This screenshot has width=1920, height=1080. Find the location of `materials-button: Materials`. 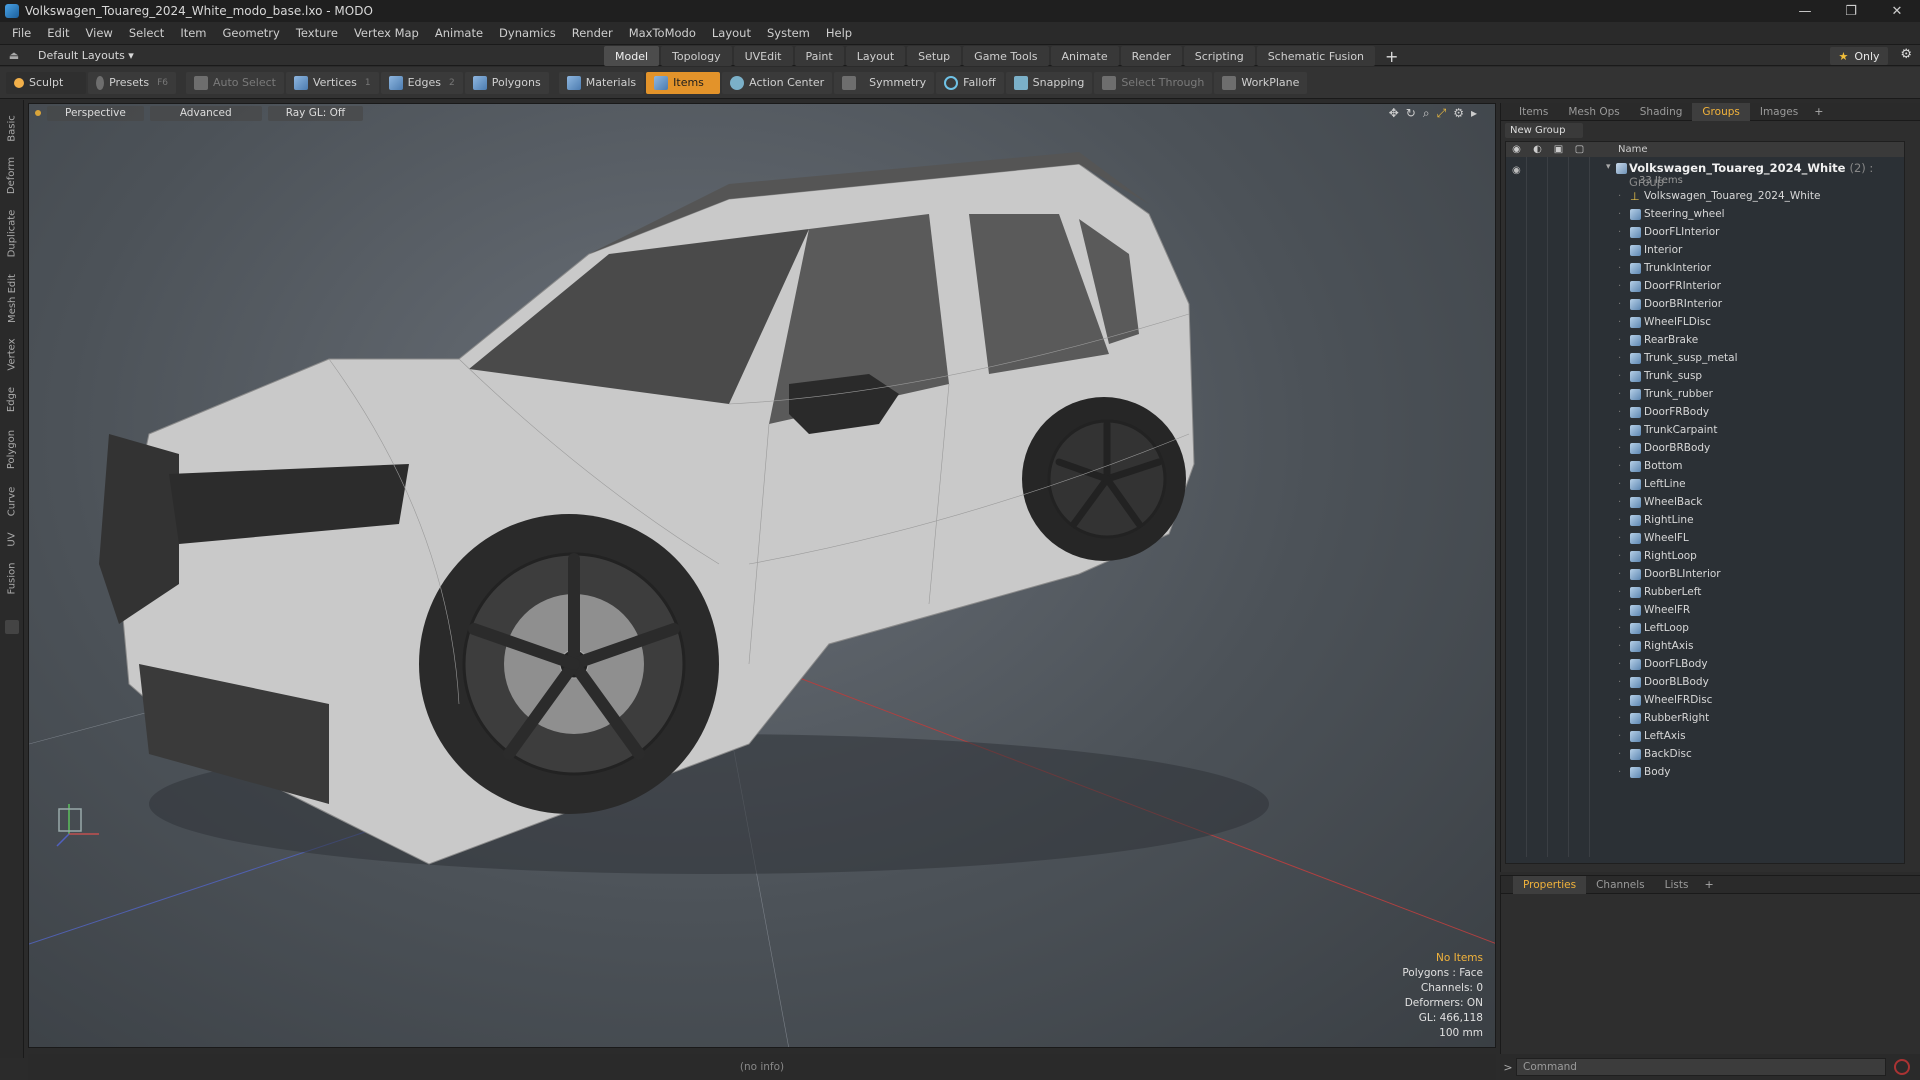

materials-button: Materials is located at coordinates (601, 82).